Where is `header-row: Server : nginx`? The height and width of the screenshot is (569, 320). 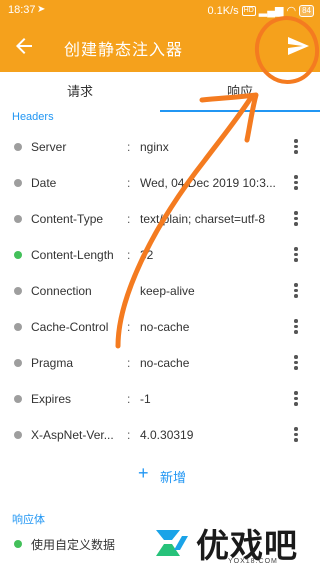
header-row: Server : nginx is located at coordinates (160, 147).